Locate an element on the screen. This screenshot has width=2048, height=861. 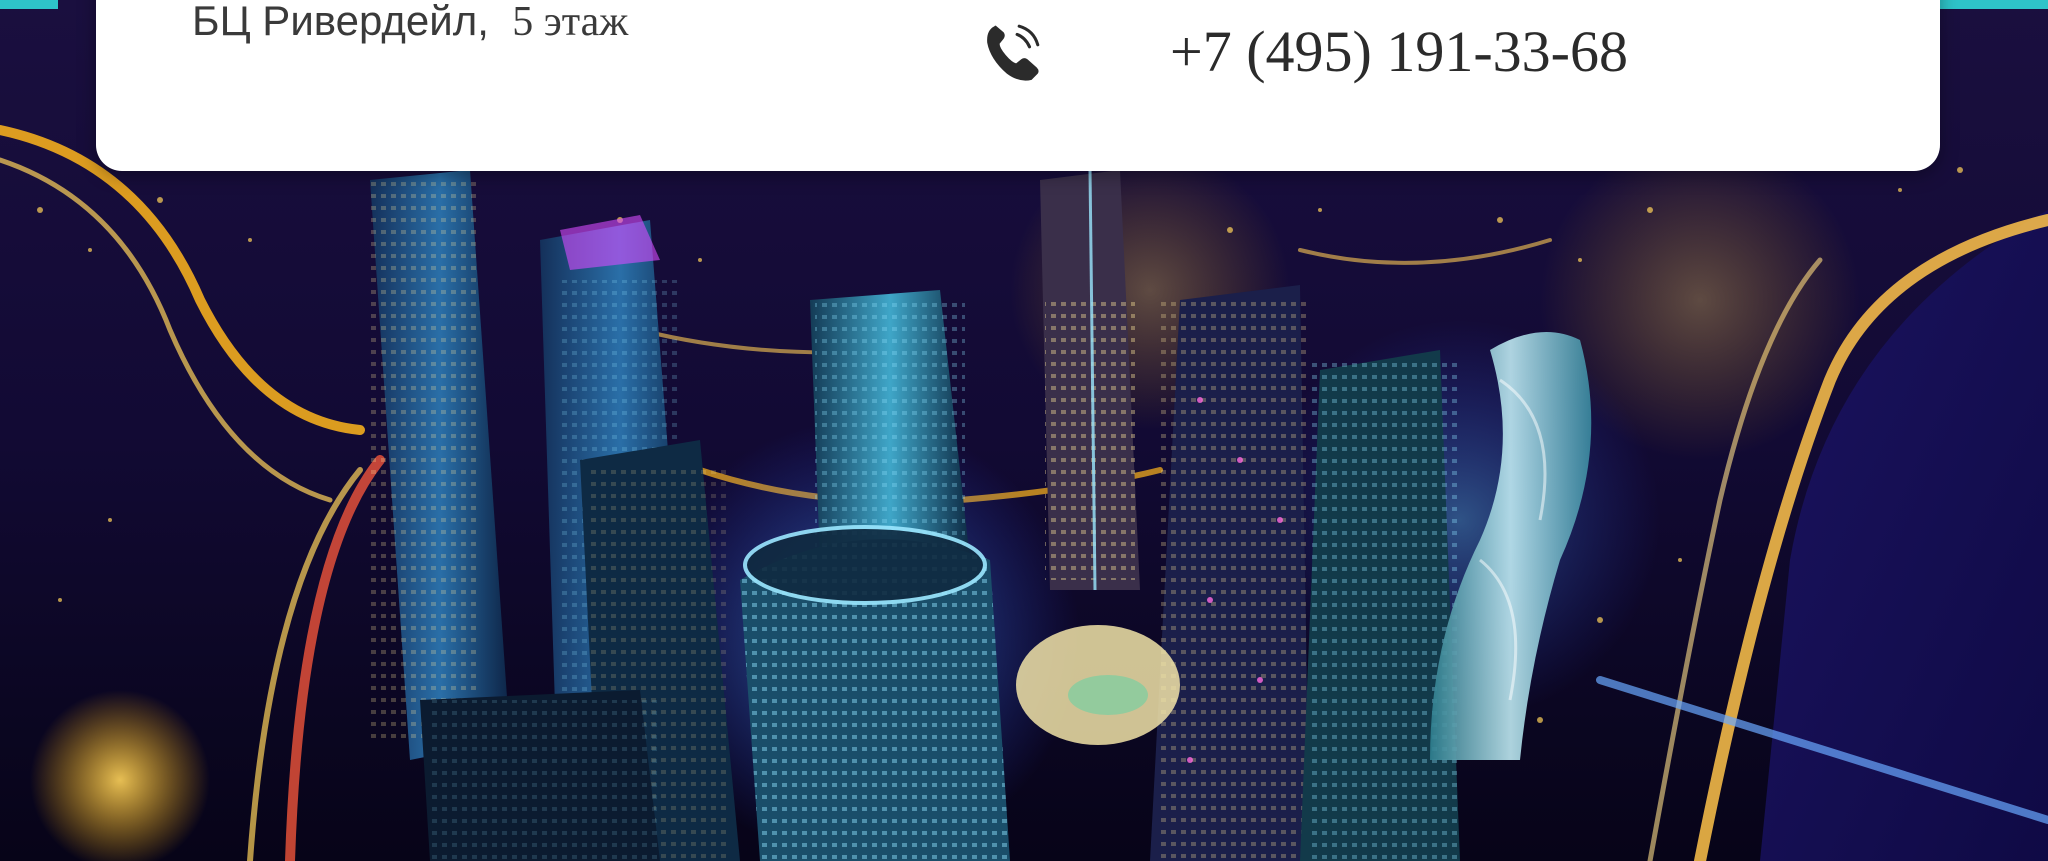
address-floor: 5 этаж is located at coordinates (570, 22).